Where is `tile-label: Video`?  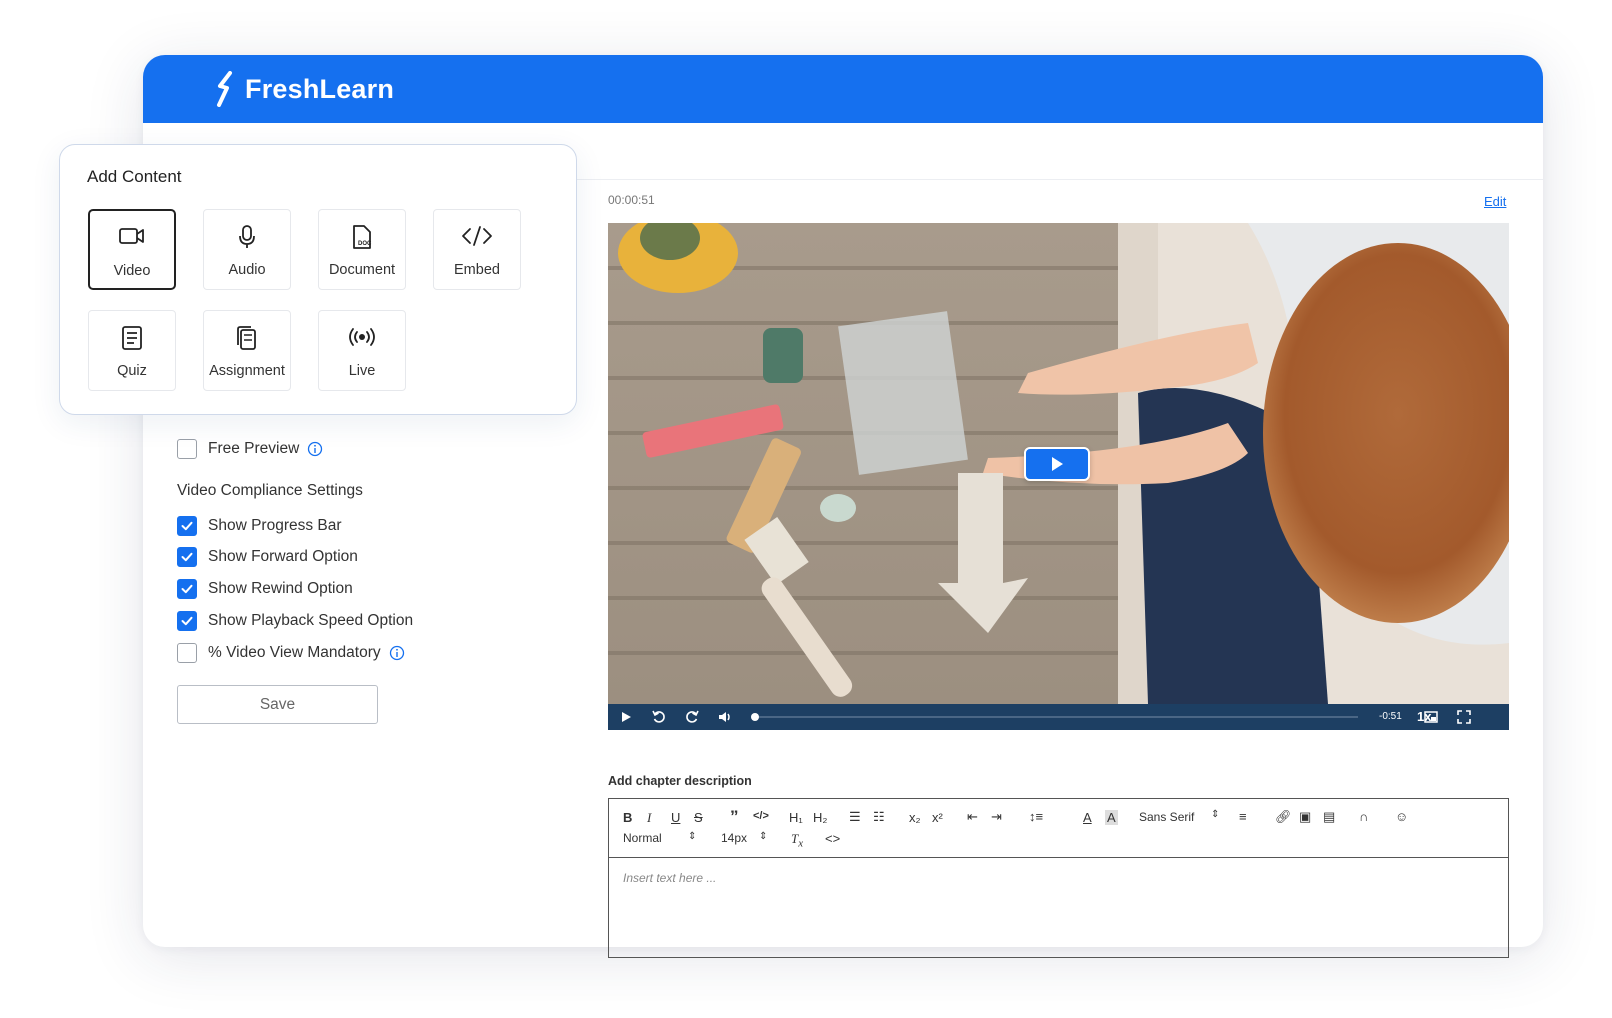 tile-label: Video is located at coordinates (132, 271).